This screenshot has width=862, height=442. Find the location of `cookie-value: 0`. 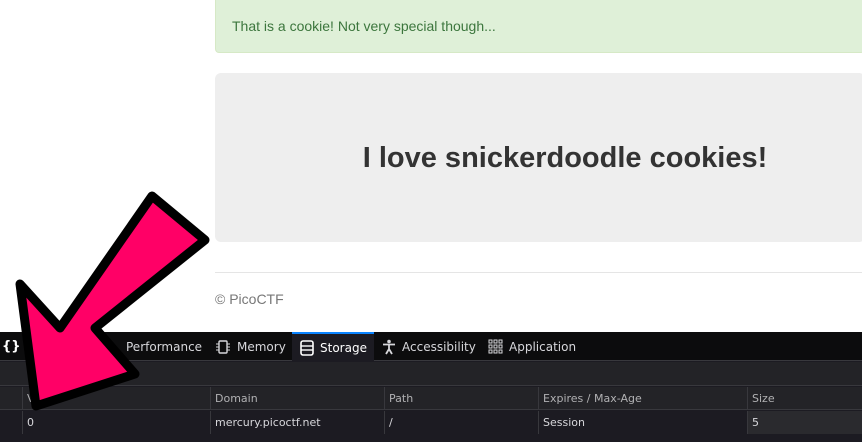

cookie-value: 0 is located at coordinates (116, 422).